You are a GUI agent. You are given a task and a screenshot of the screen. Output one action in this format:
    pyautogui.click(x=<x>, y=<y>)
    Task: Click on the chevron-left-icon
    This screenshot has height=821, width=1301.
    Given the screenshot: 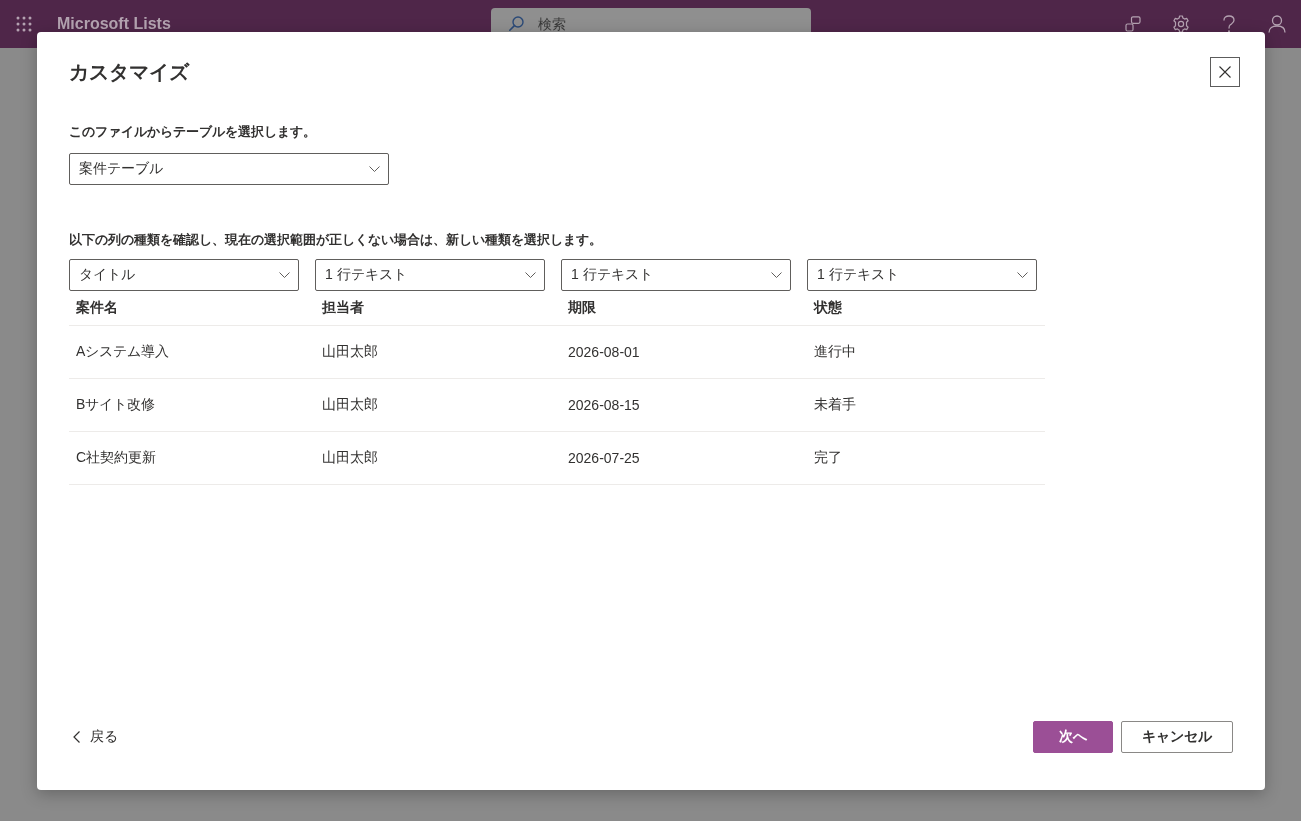 What is the action you would take?
    pyautogui.click(x=76, y=737)
    